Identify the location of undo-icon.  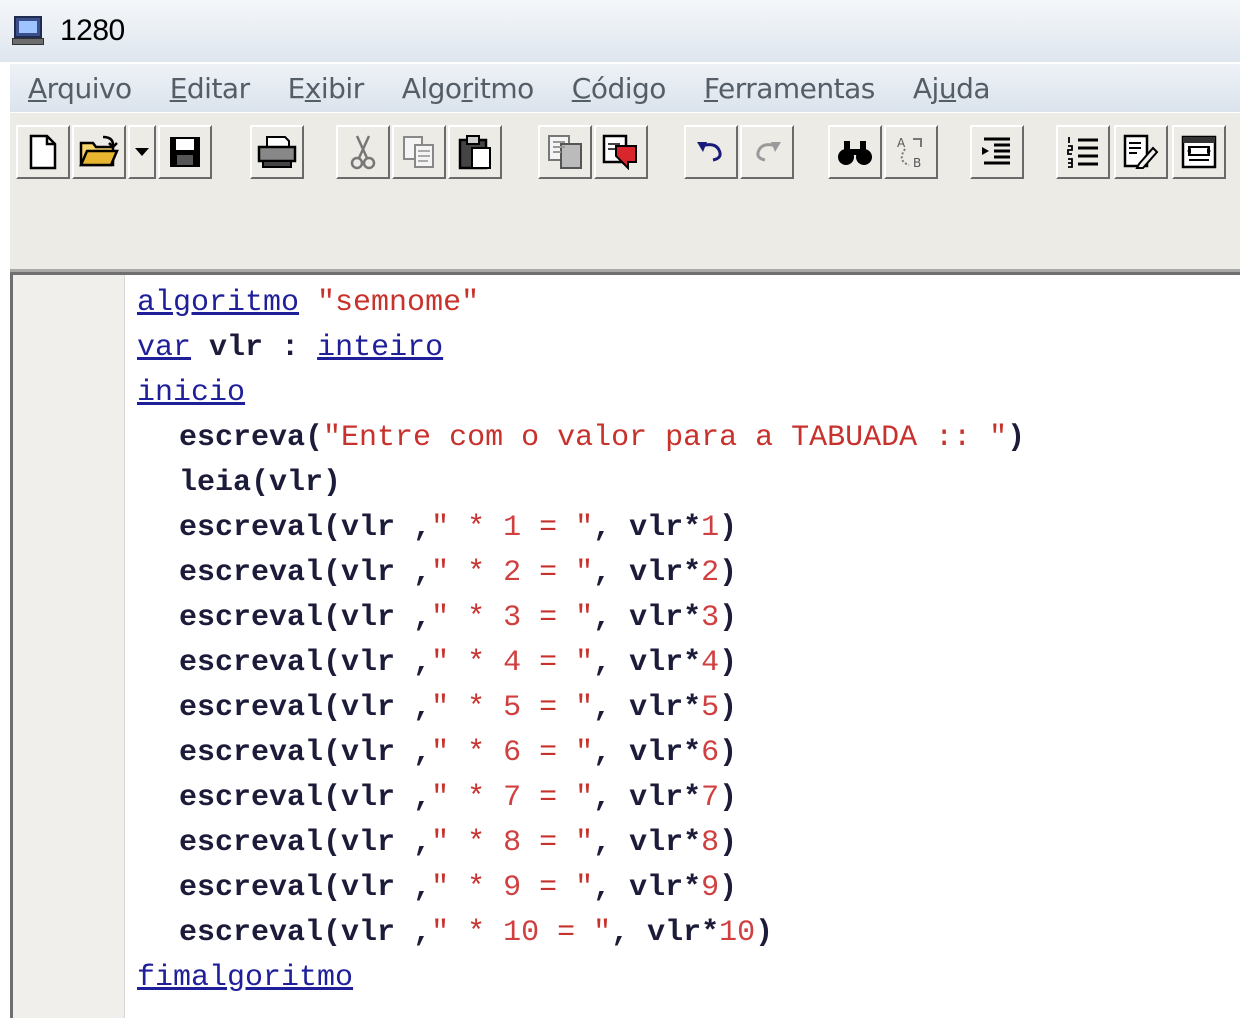
(709, 152).